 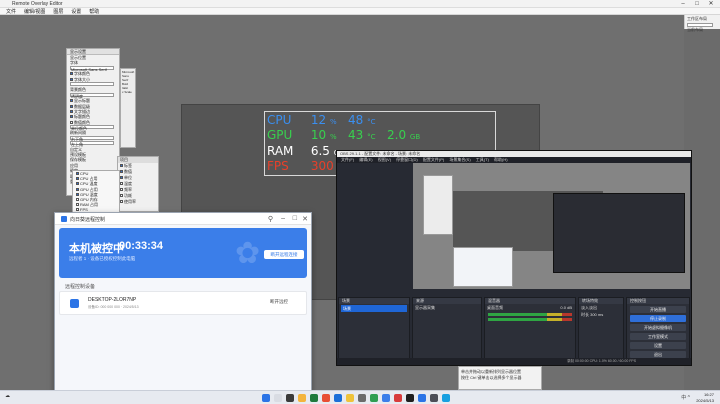 I want to click on preview-obs-thumb, so click(x=619, y=233).